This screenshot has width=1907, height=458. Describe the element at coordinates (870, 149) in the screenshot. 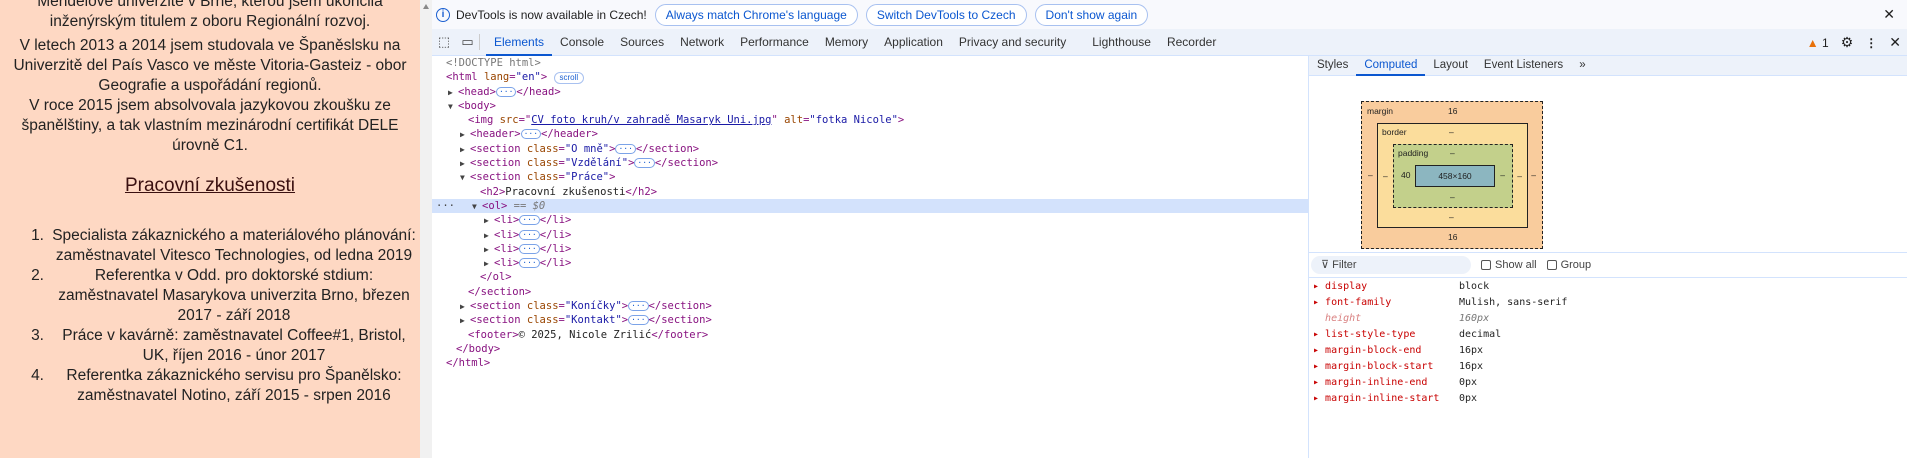

I see `section-o-mne-node: ▶ <section class="O mně"> ··· </section>` at that location.